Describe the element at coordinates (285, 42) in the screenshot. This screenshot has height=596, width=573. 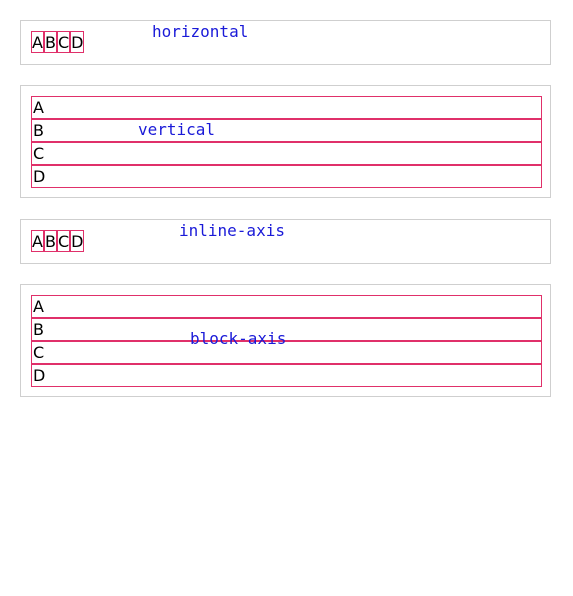
I see `panel-horizontal: A B C D horizontal` at that location.